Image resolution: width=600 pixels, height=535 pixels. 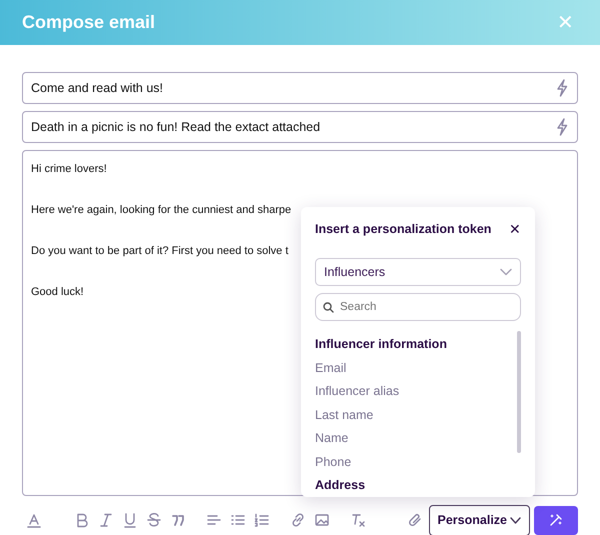 What do you see at coordinates (300, 88) in the screenshot?
I see `text-field: Come and read with us!` at bounding box center [300, 88].